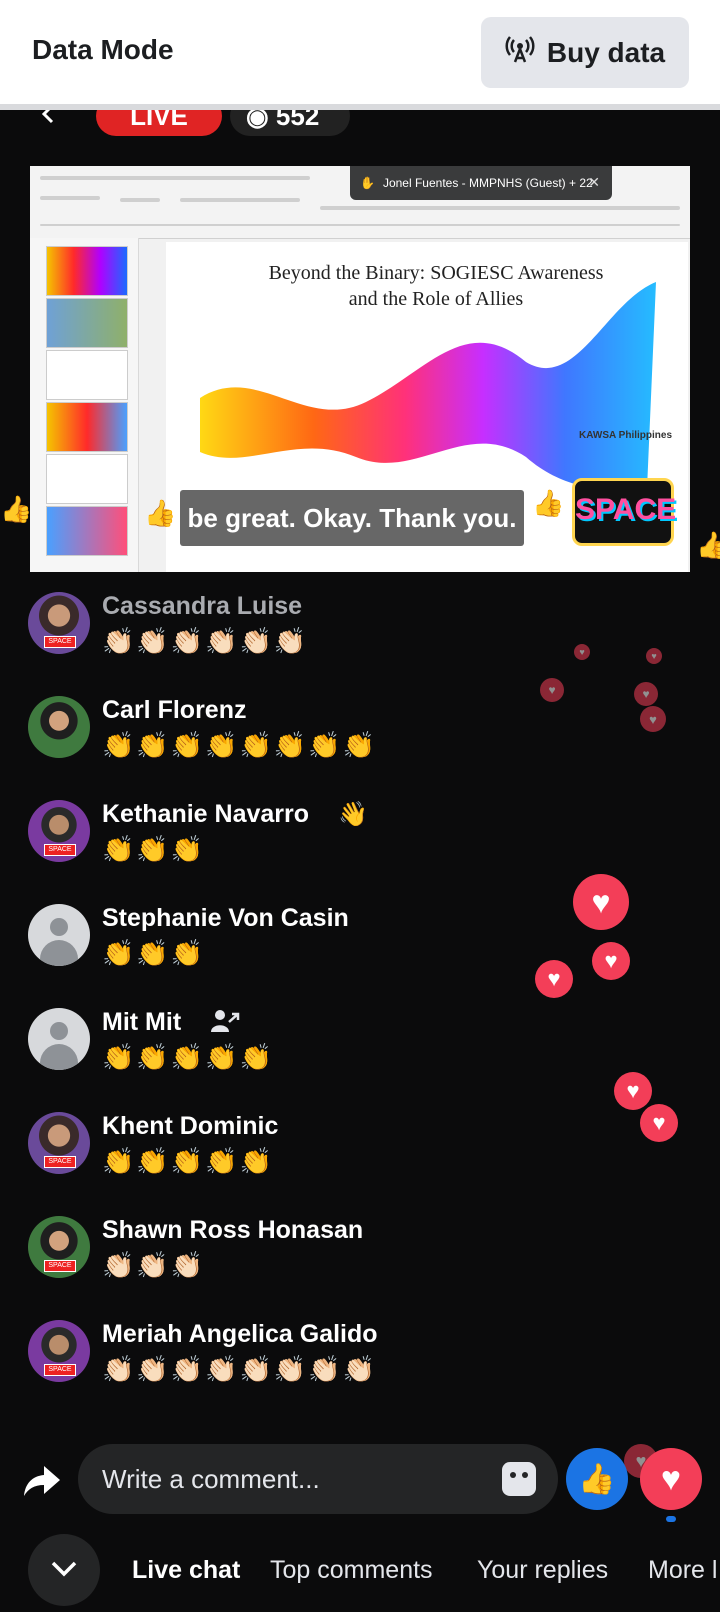 This screenshot has width=720, height=1612. I want to click on tab-more: More l, so click(682, 1570).